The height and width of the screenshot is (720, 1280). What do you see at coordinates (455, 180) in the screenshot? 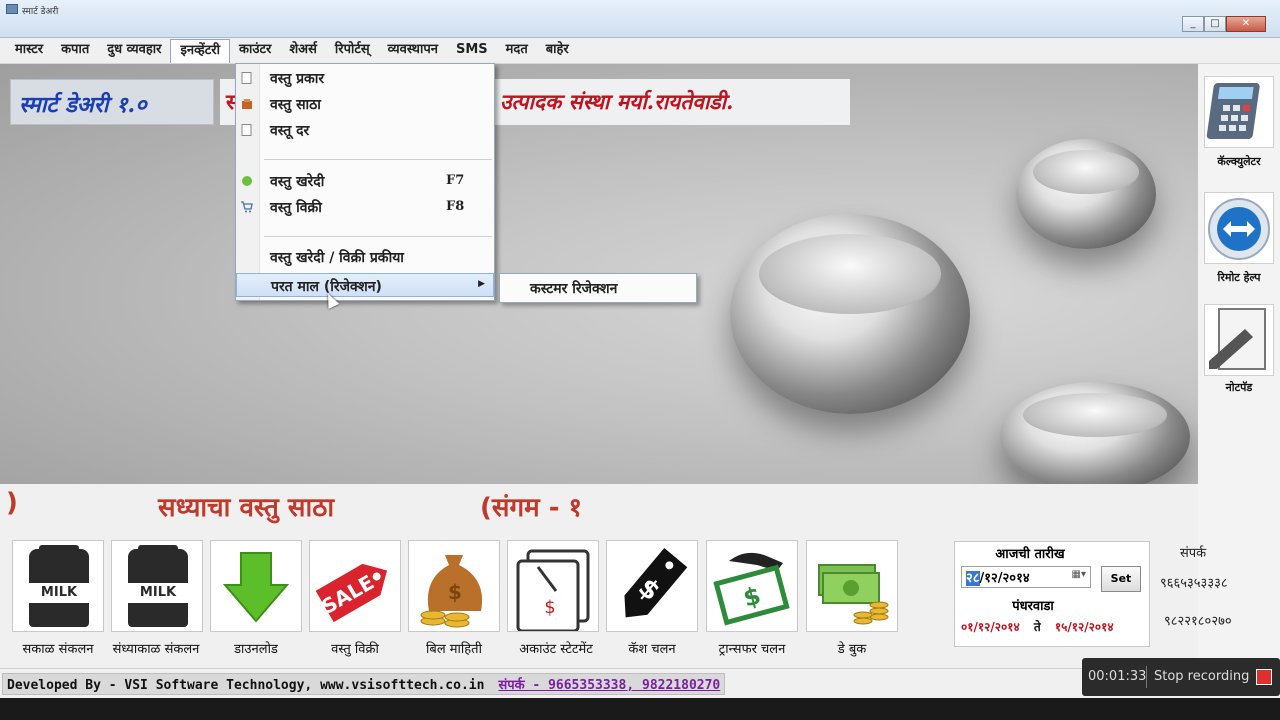
I see `shortcut-label: F7` at bounding box center [455, 180].